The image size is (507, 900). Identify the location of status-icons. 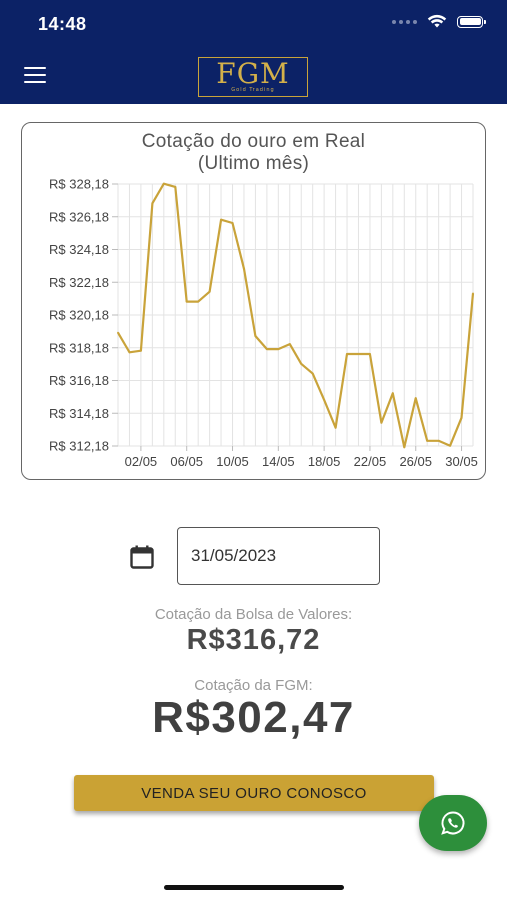
(439, 21).